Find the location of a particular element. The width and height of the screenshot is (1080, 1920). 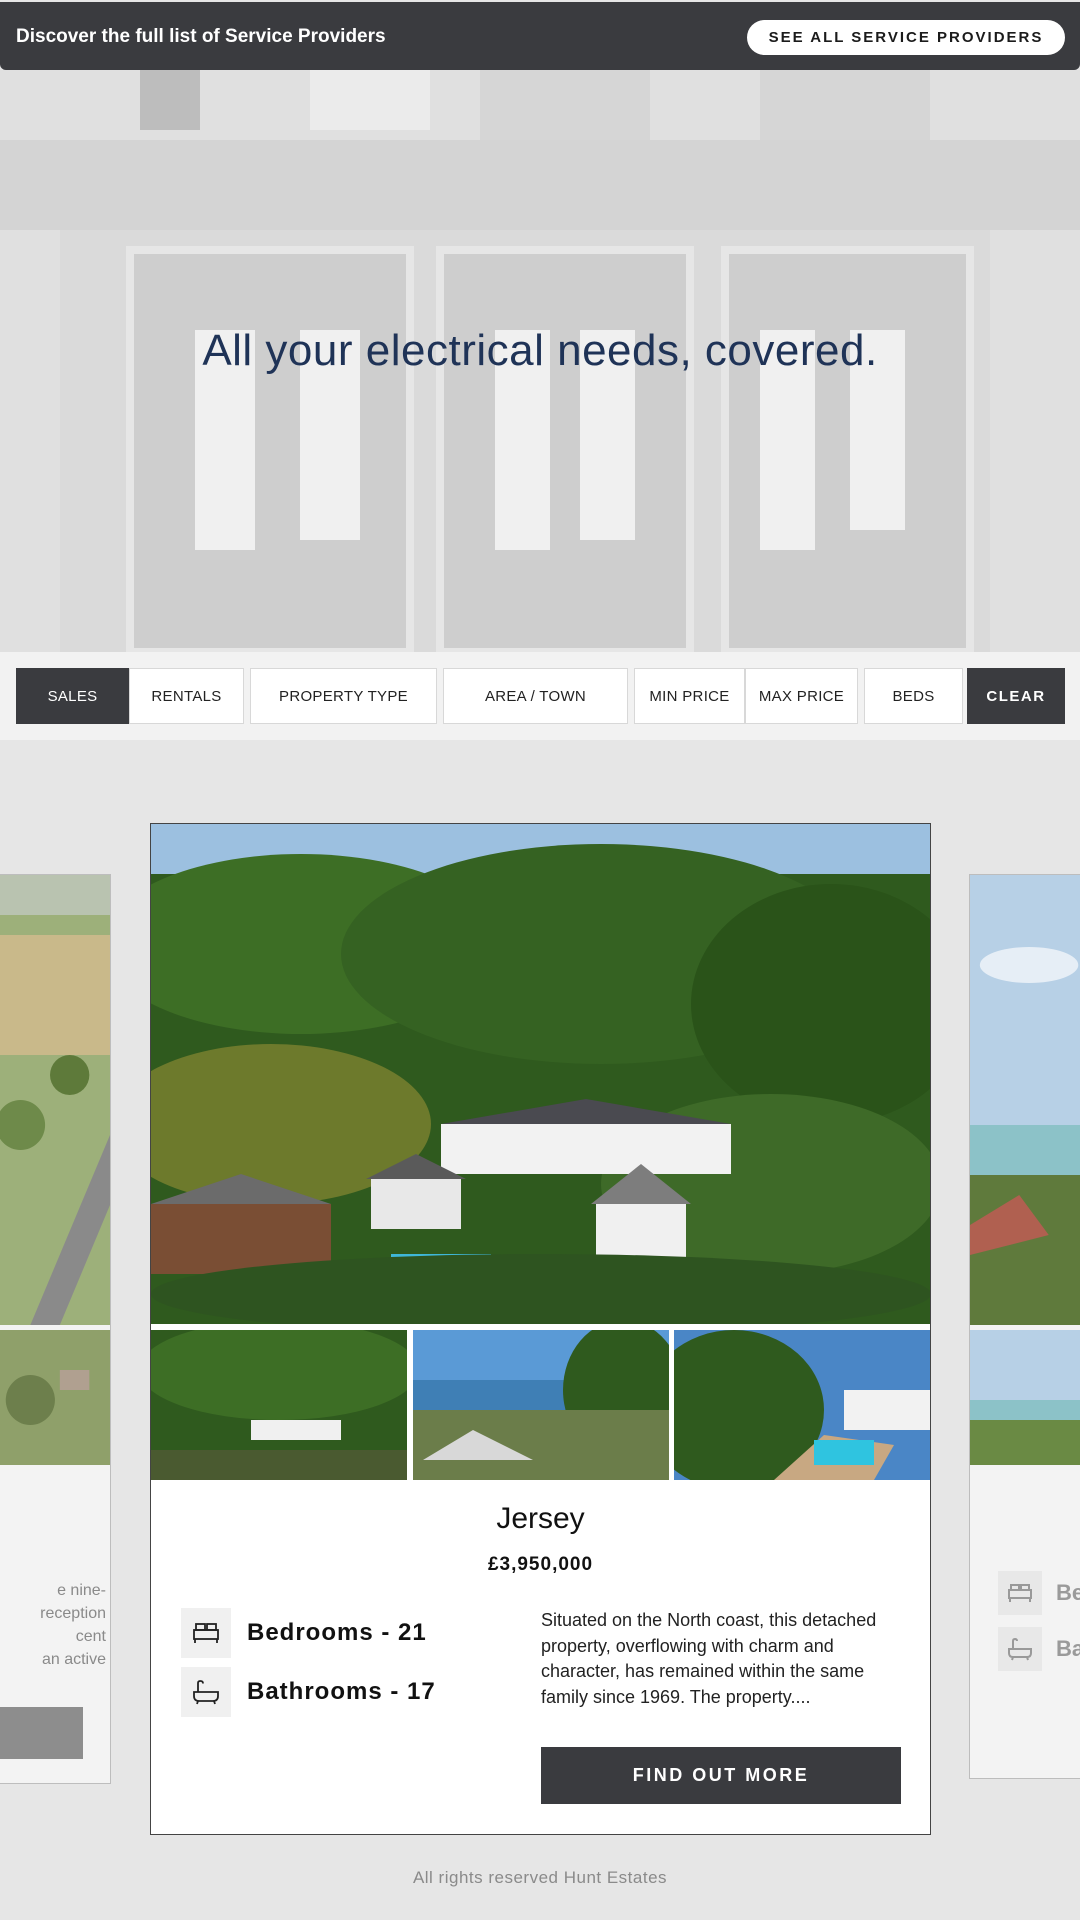

property-type-dropdown: PROPERTY TYPE is located at coordinates (343, 696).